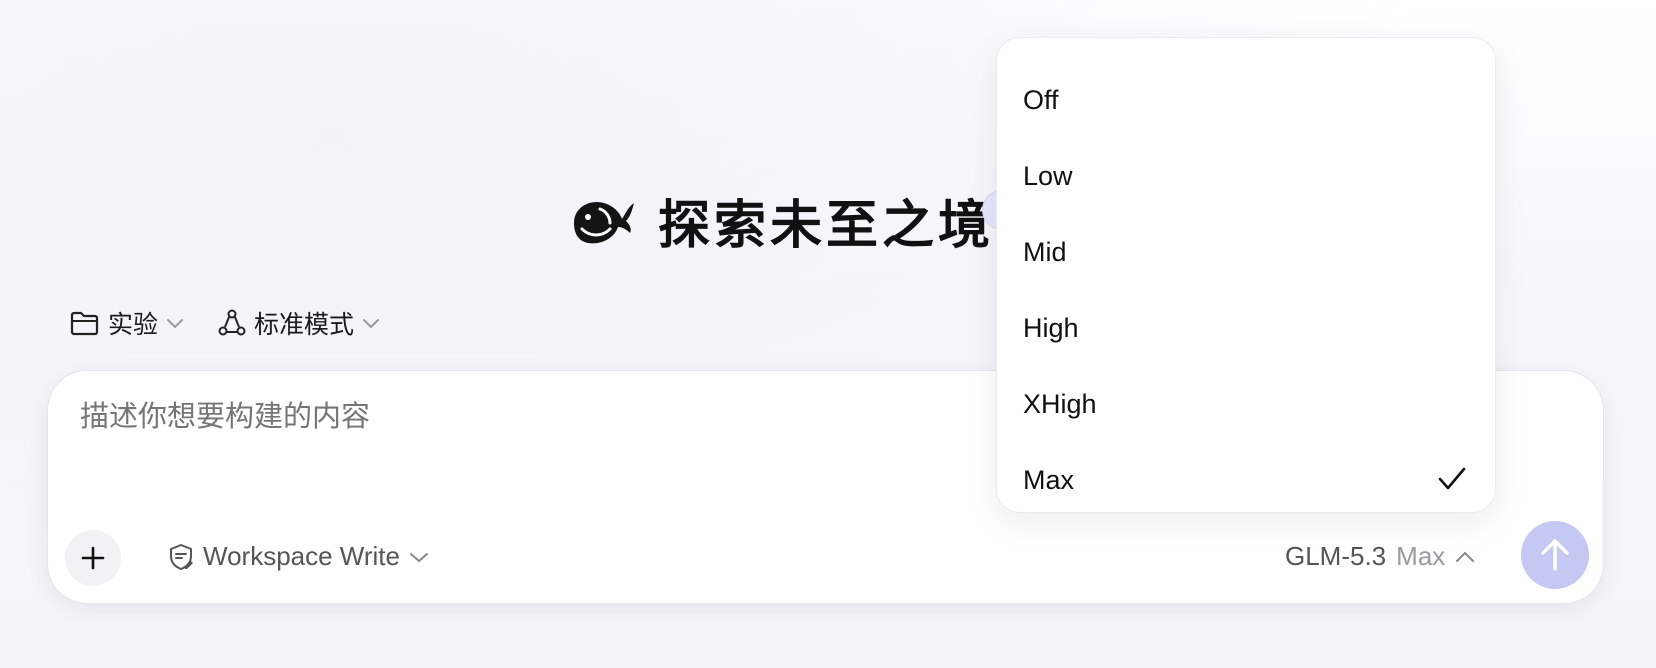 The width and height of the screenshot is (1656, 668). What do you see at coordinates (1049, 479) in the screenshot?
I see `option-label: Max` at bounding box center [1049, 479].